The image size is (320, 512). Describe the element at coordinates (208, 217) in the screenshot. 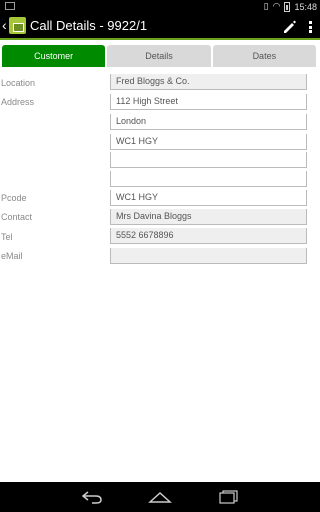

I see `contact-field: Mrs Davina Bloggs` at that location.